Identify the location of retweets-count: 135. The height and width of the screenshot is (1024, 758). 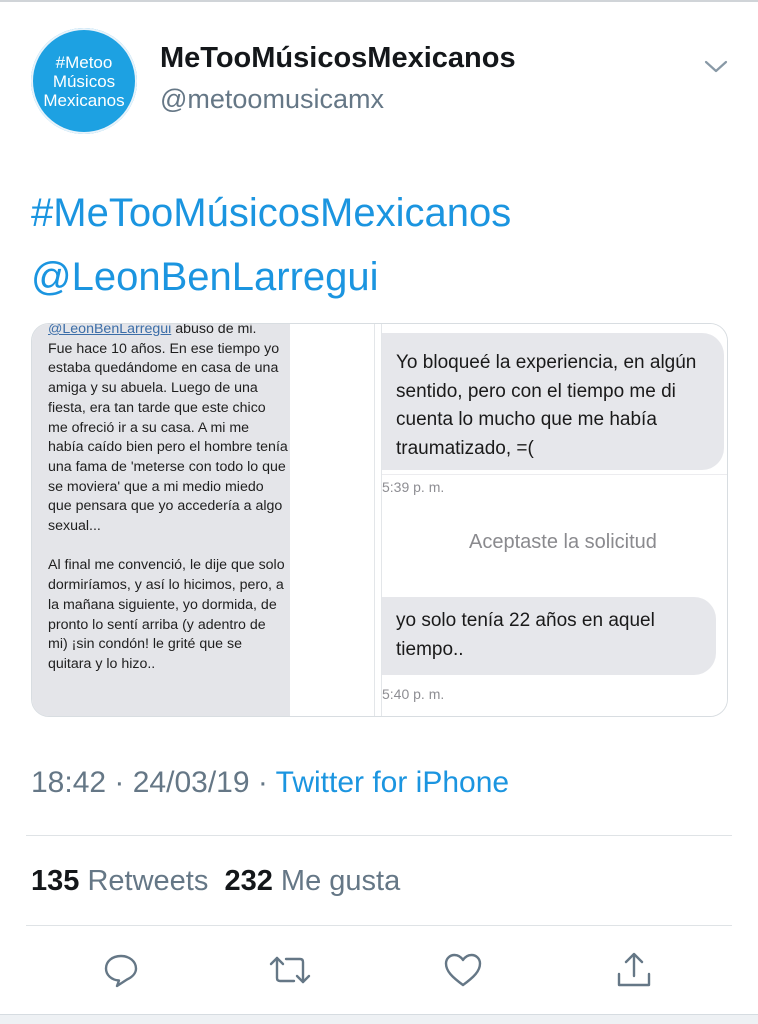
(55, 881).